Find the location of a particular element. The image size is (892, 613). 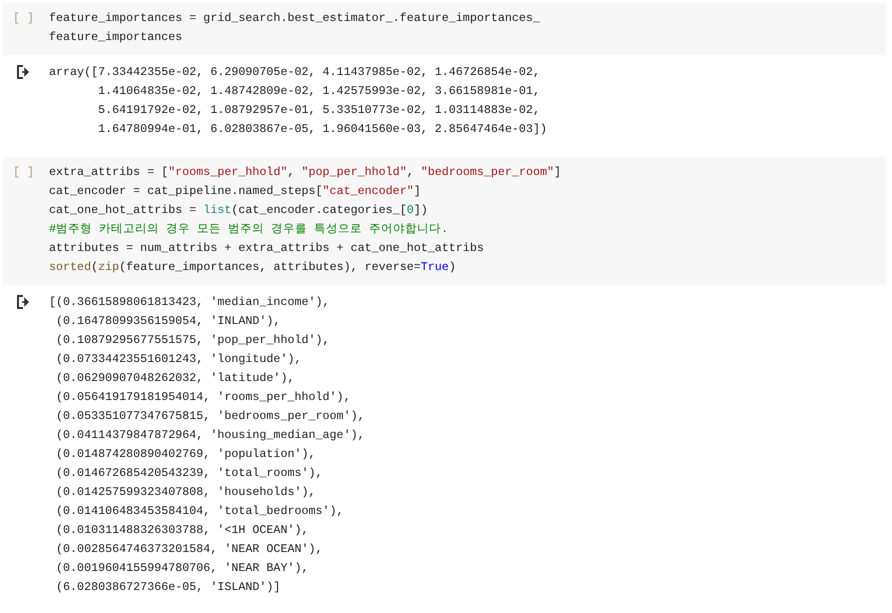

code-line: sorted(zip(feature_importances, attributes), reverse=True) is located at coordinates (252, 267).